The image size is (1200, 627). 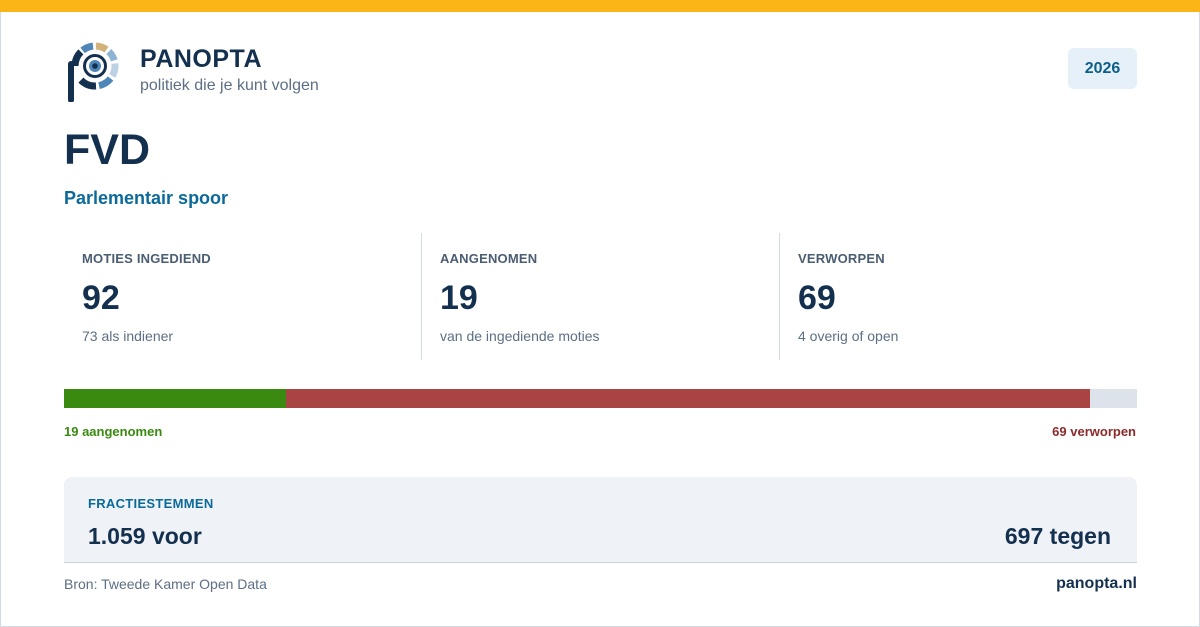 I want to click on stat-subtext: 73 als indiener, so click(x=128, y=336).